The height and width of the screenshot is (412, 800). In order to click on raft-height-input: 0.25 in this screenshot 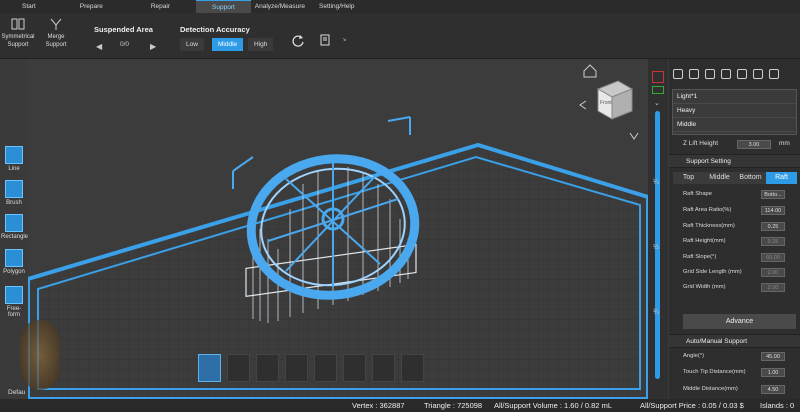, I will do `click(773, 241)`.